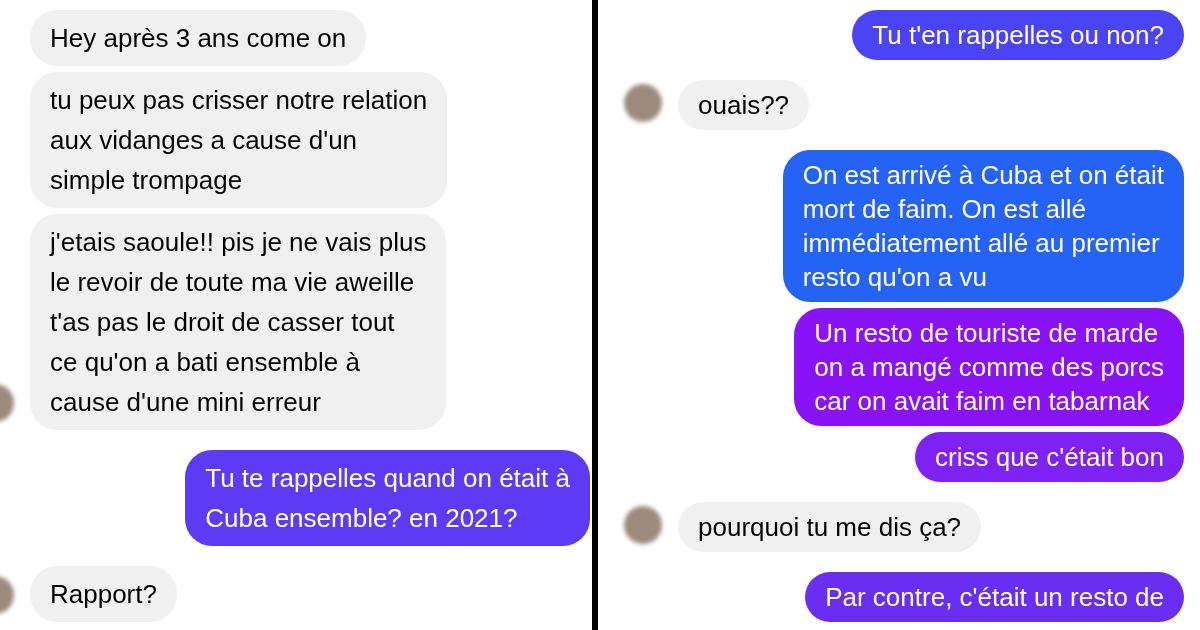 The image size is (1200, 630). I want to click on message-bubble: tu peux pas crisser notre relation aux vidanges a cause d'un simple trompage, so click(239, 140).